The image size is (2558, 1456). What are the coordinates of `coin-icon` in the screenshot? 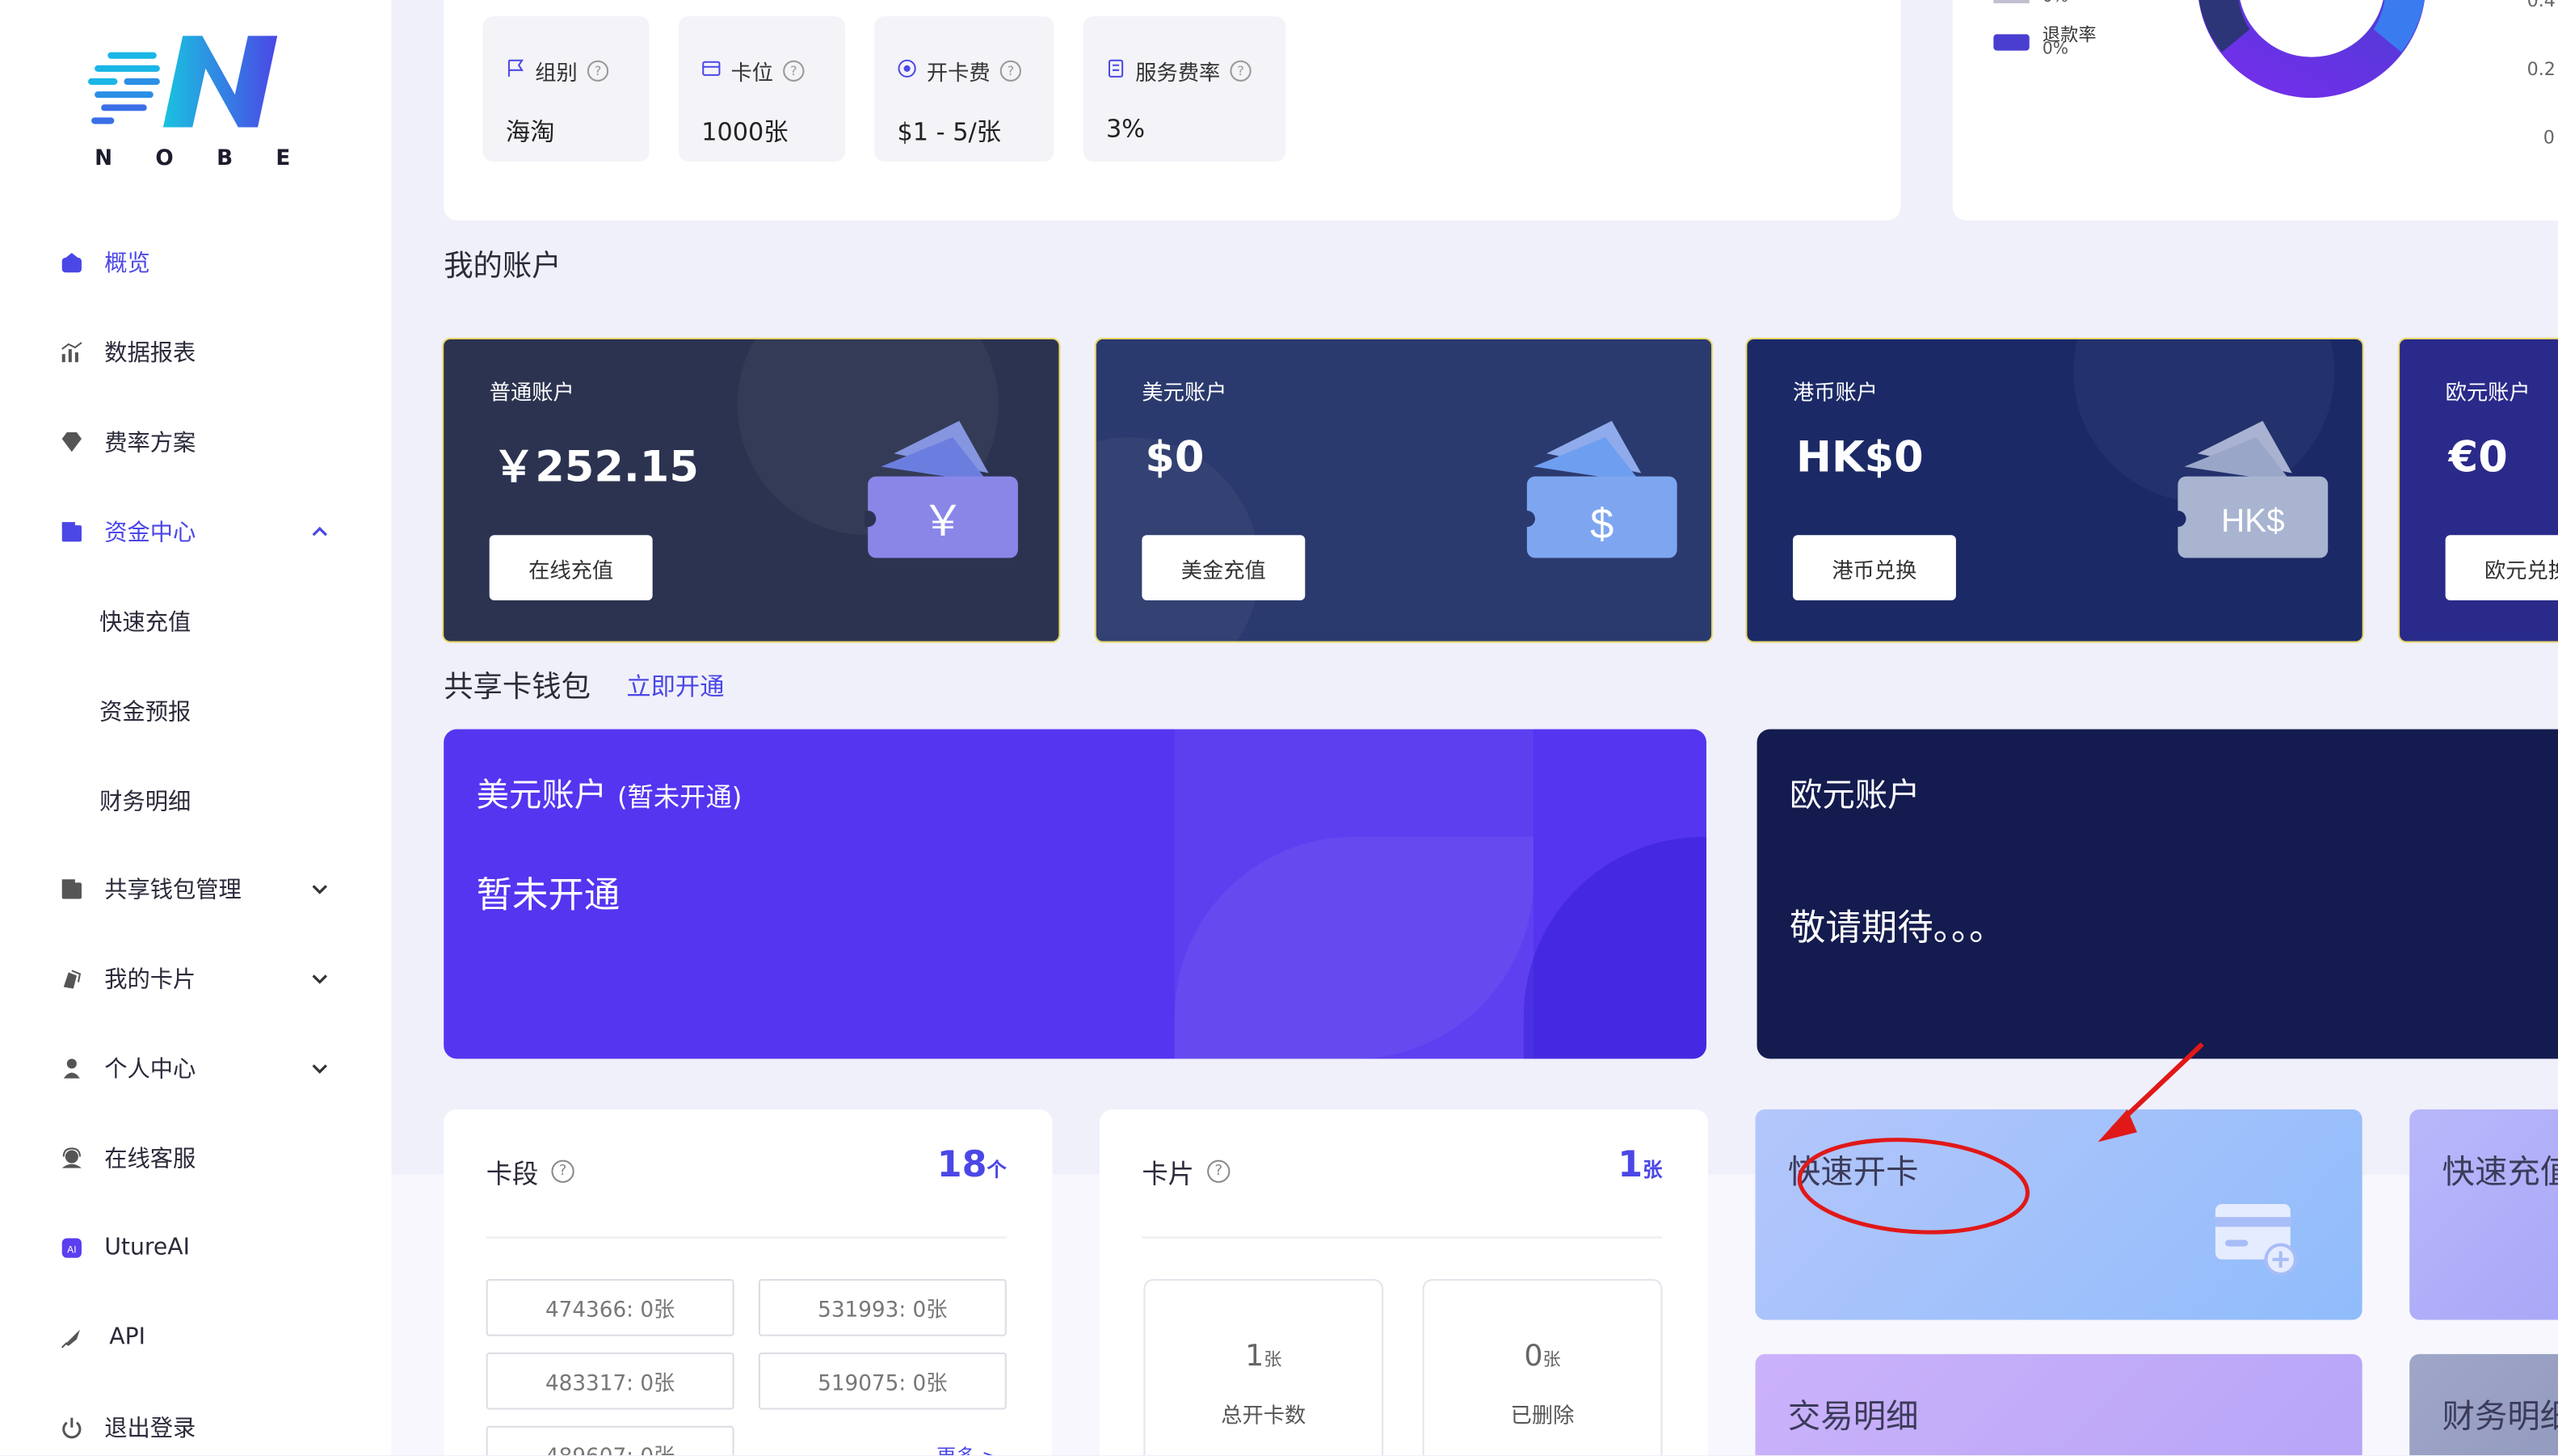 It's located at (908, 71).